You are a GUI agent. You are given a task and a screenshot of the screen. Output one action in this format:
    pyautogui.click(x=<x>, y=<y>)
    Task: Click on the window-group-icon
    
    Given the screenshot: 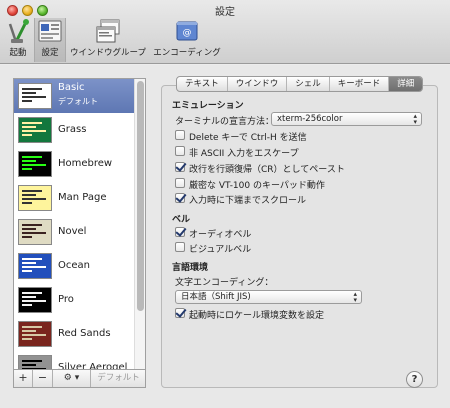 What is the action you would take?
    pyautogui.click(x=108, y=31)
    